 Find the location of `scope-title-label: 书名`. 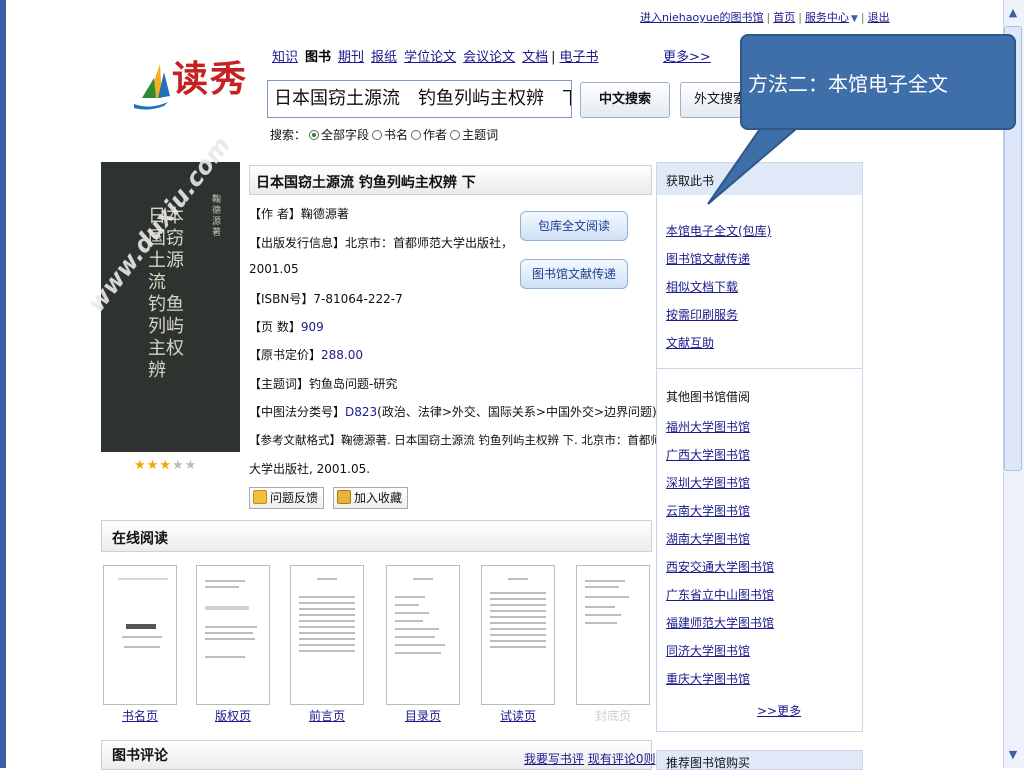

scope-title-label: 书名 is located at coordinates (396, 135).